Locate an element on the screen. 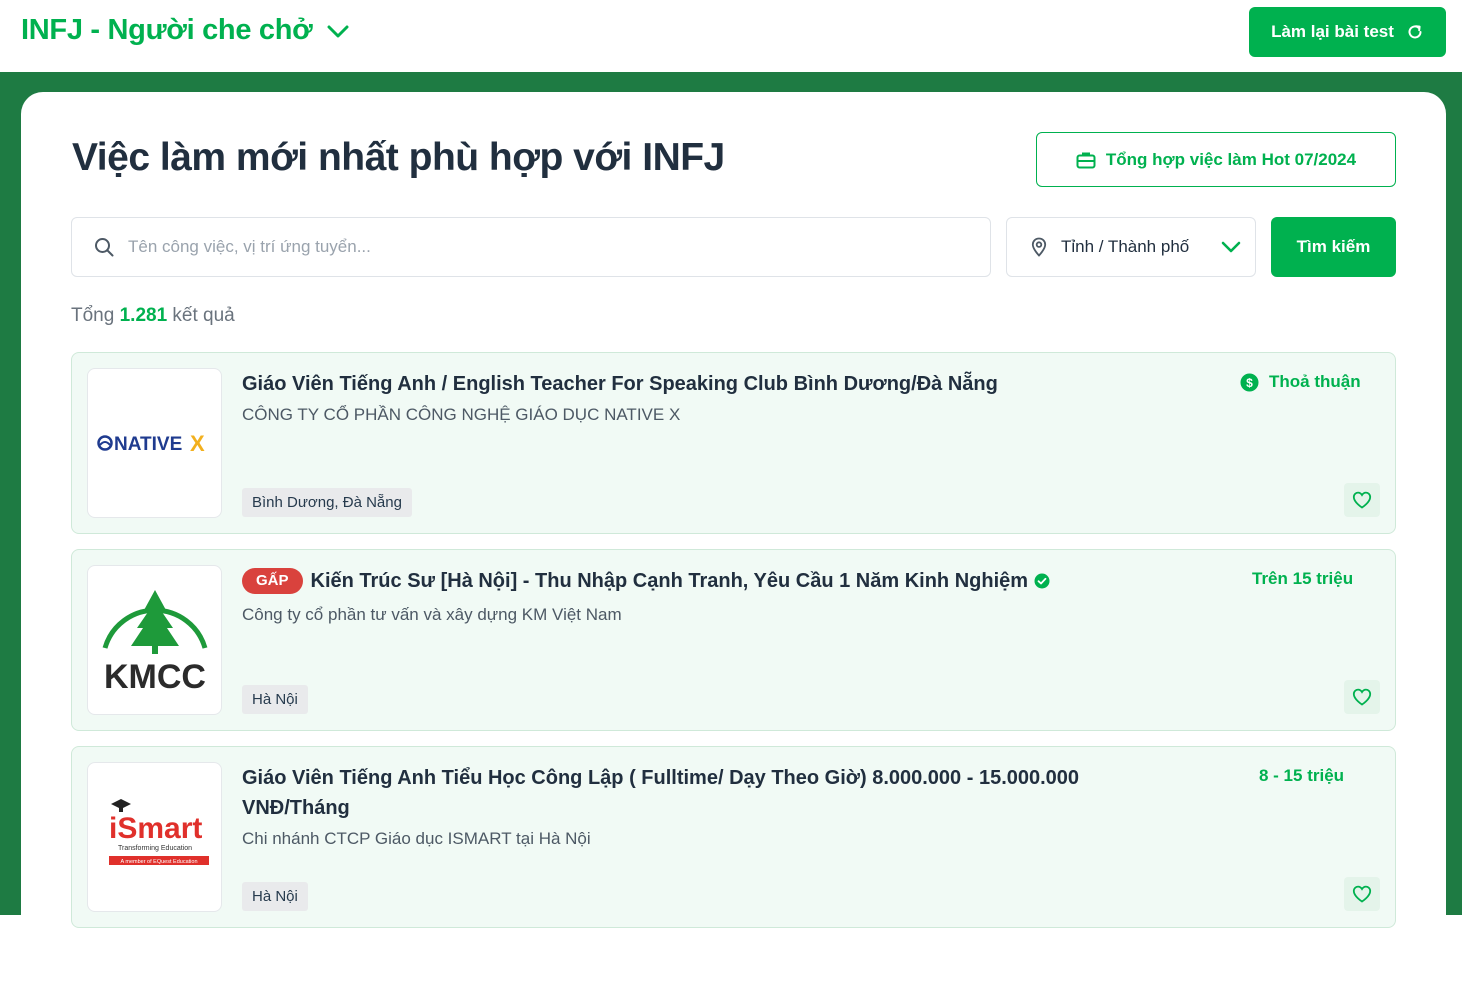 The width and height of the screenshot is (1462, 992). nativex-logo: NATIVE X is located at coordinates (150, 443).